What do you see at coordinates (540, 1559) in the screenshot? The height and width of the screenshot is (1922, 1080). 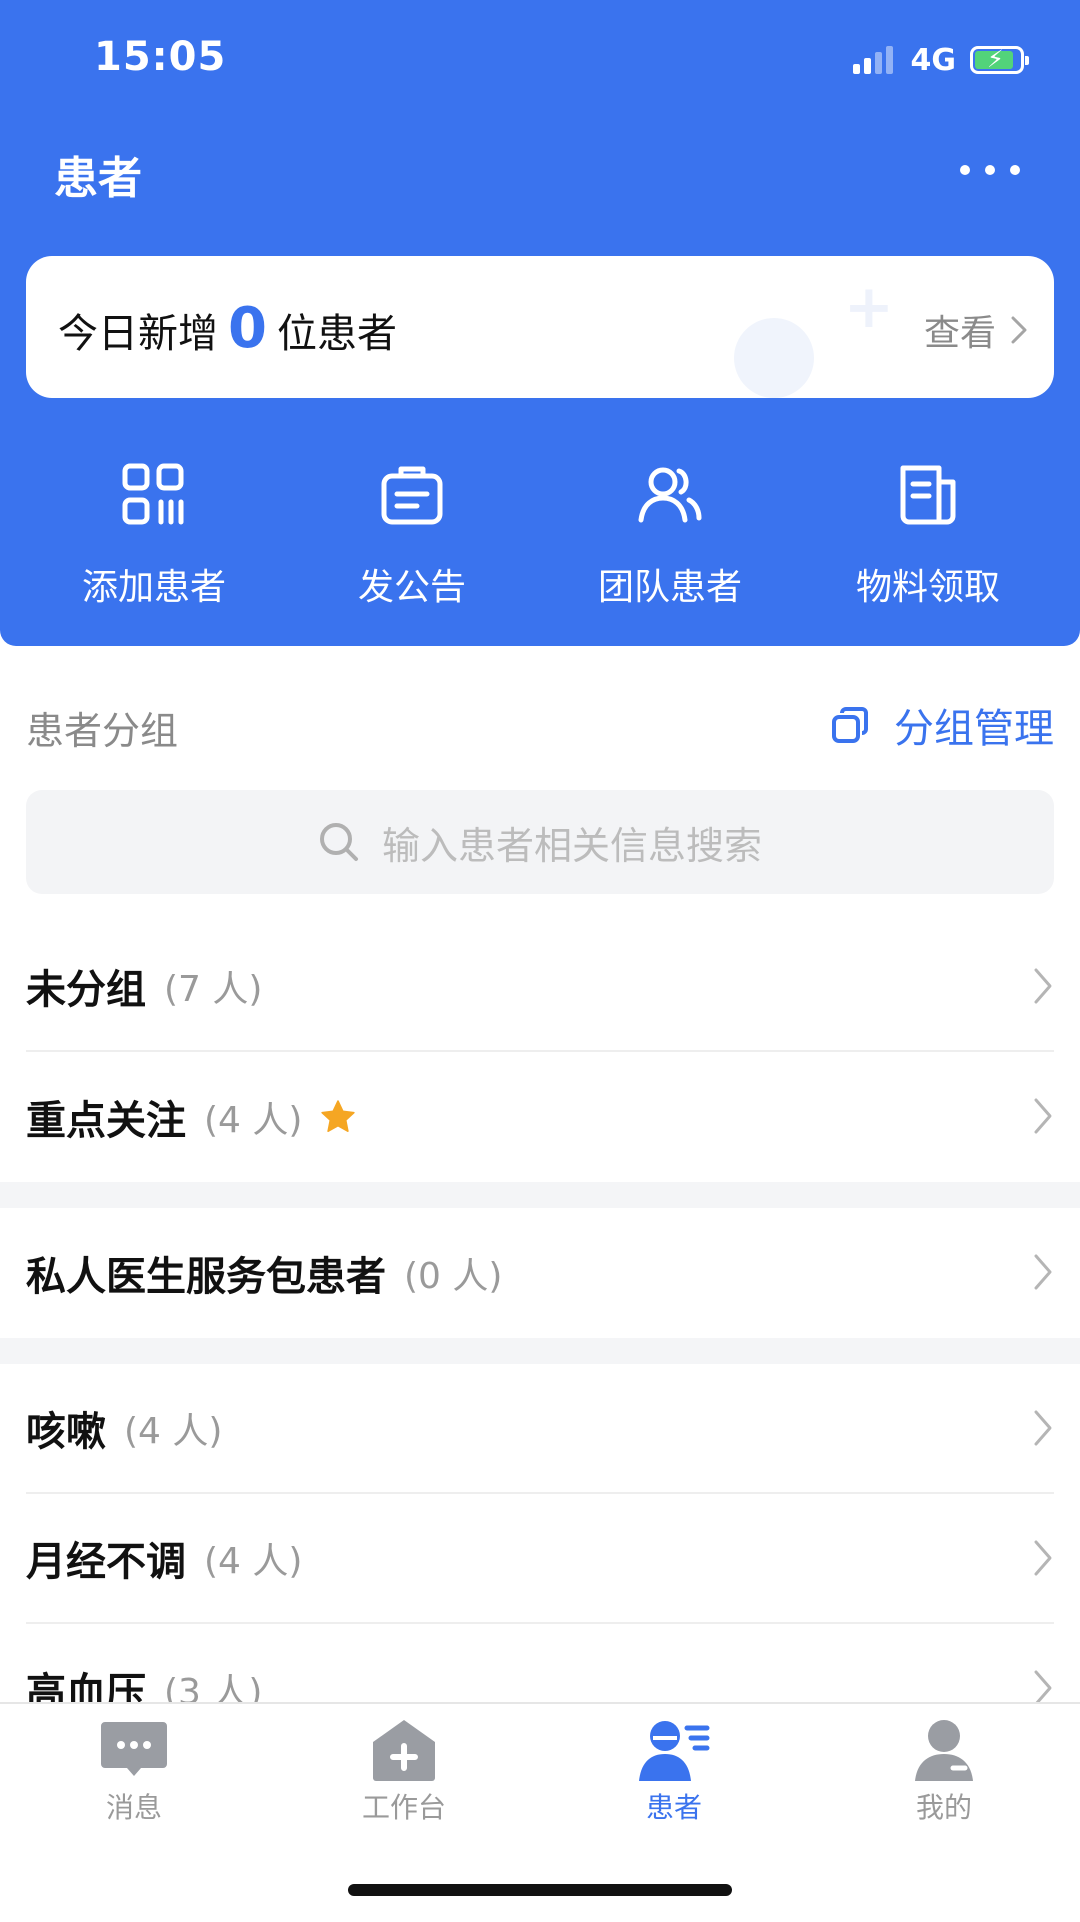 I see `group-row: 月经不调 (4 人)` at bounding box center [540, 1559].